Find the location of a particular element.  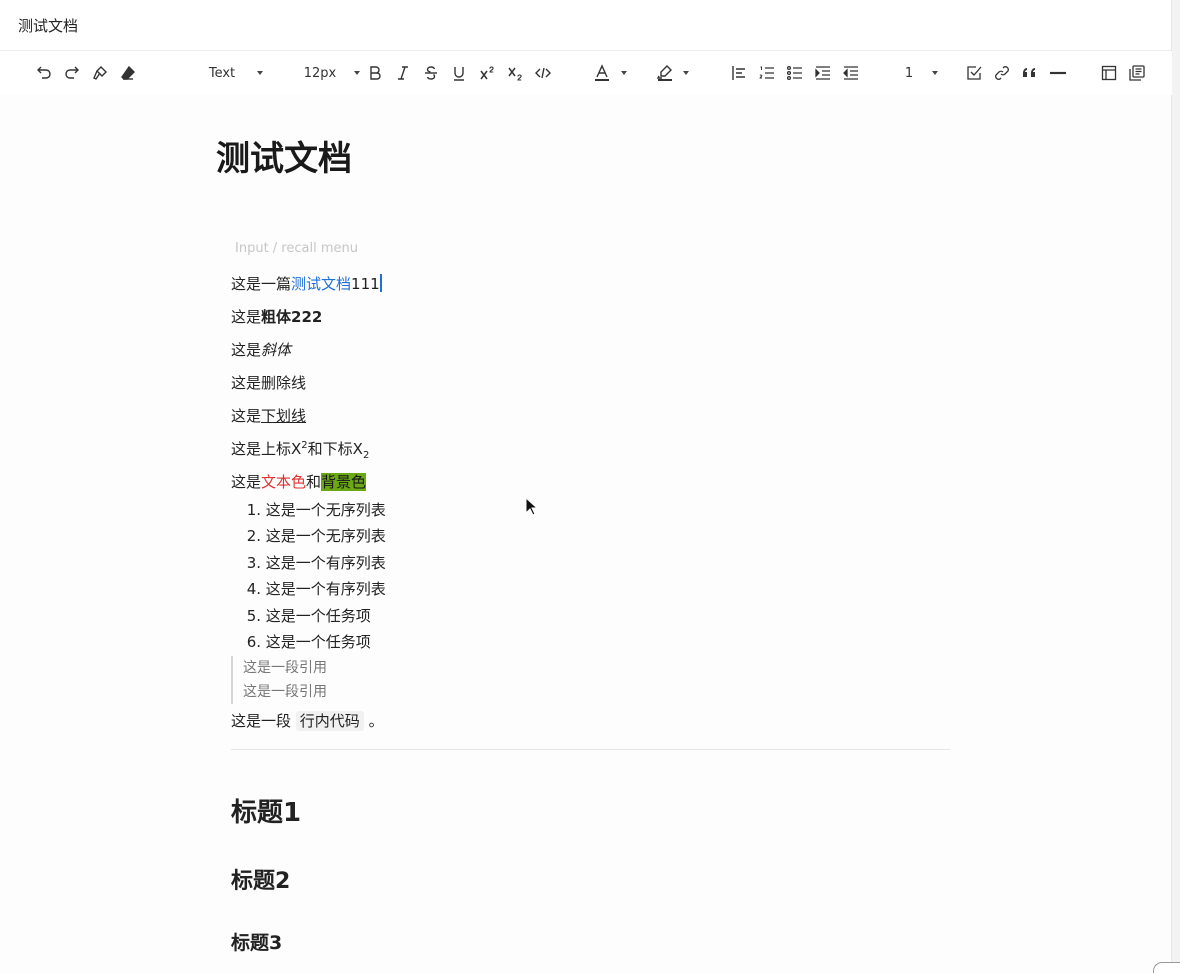

strike-text: 删除线 is located at coordinates (284, 383).